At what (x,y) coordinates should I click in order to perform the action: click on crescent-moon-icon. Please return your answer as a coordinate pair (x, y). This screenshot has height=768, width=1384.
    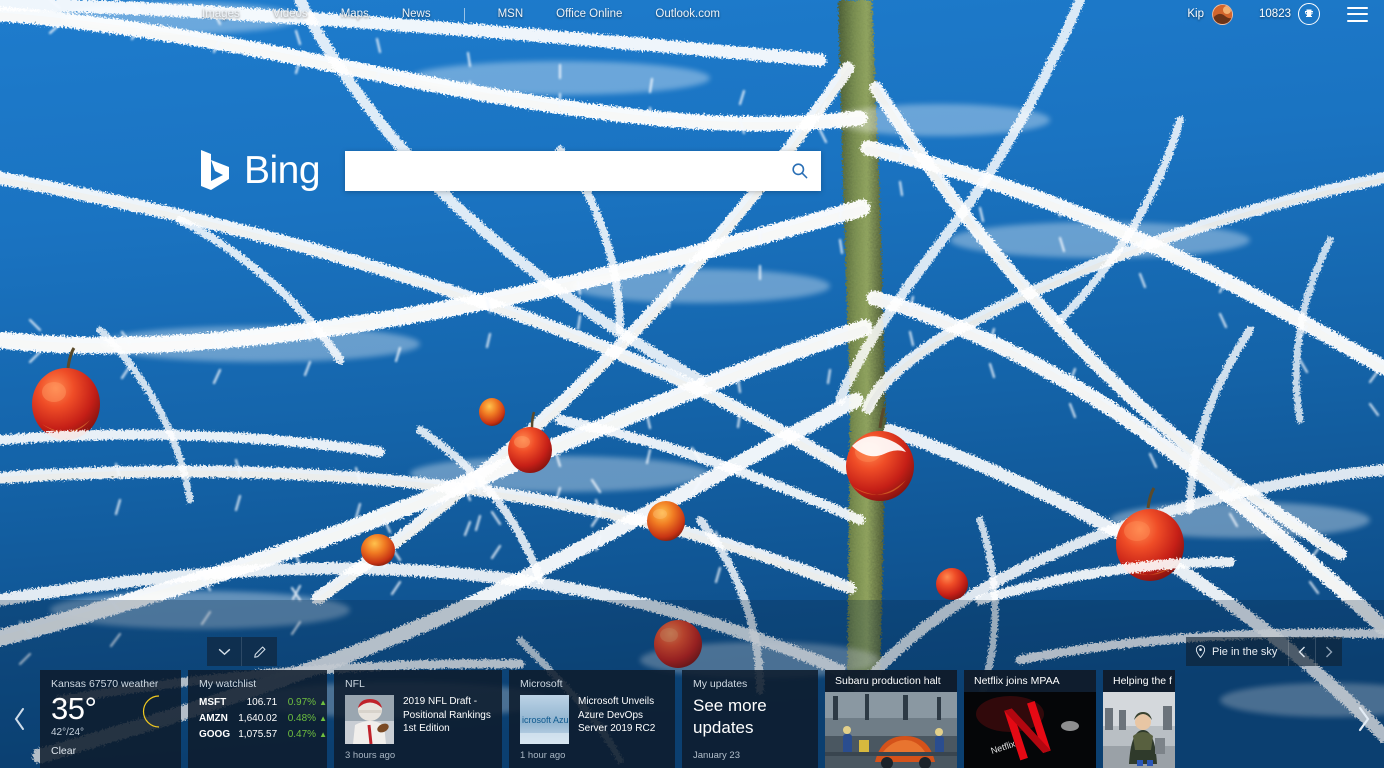
    Looking at the image, I should click on (153, 714).